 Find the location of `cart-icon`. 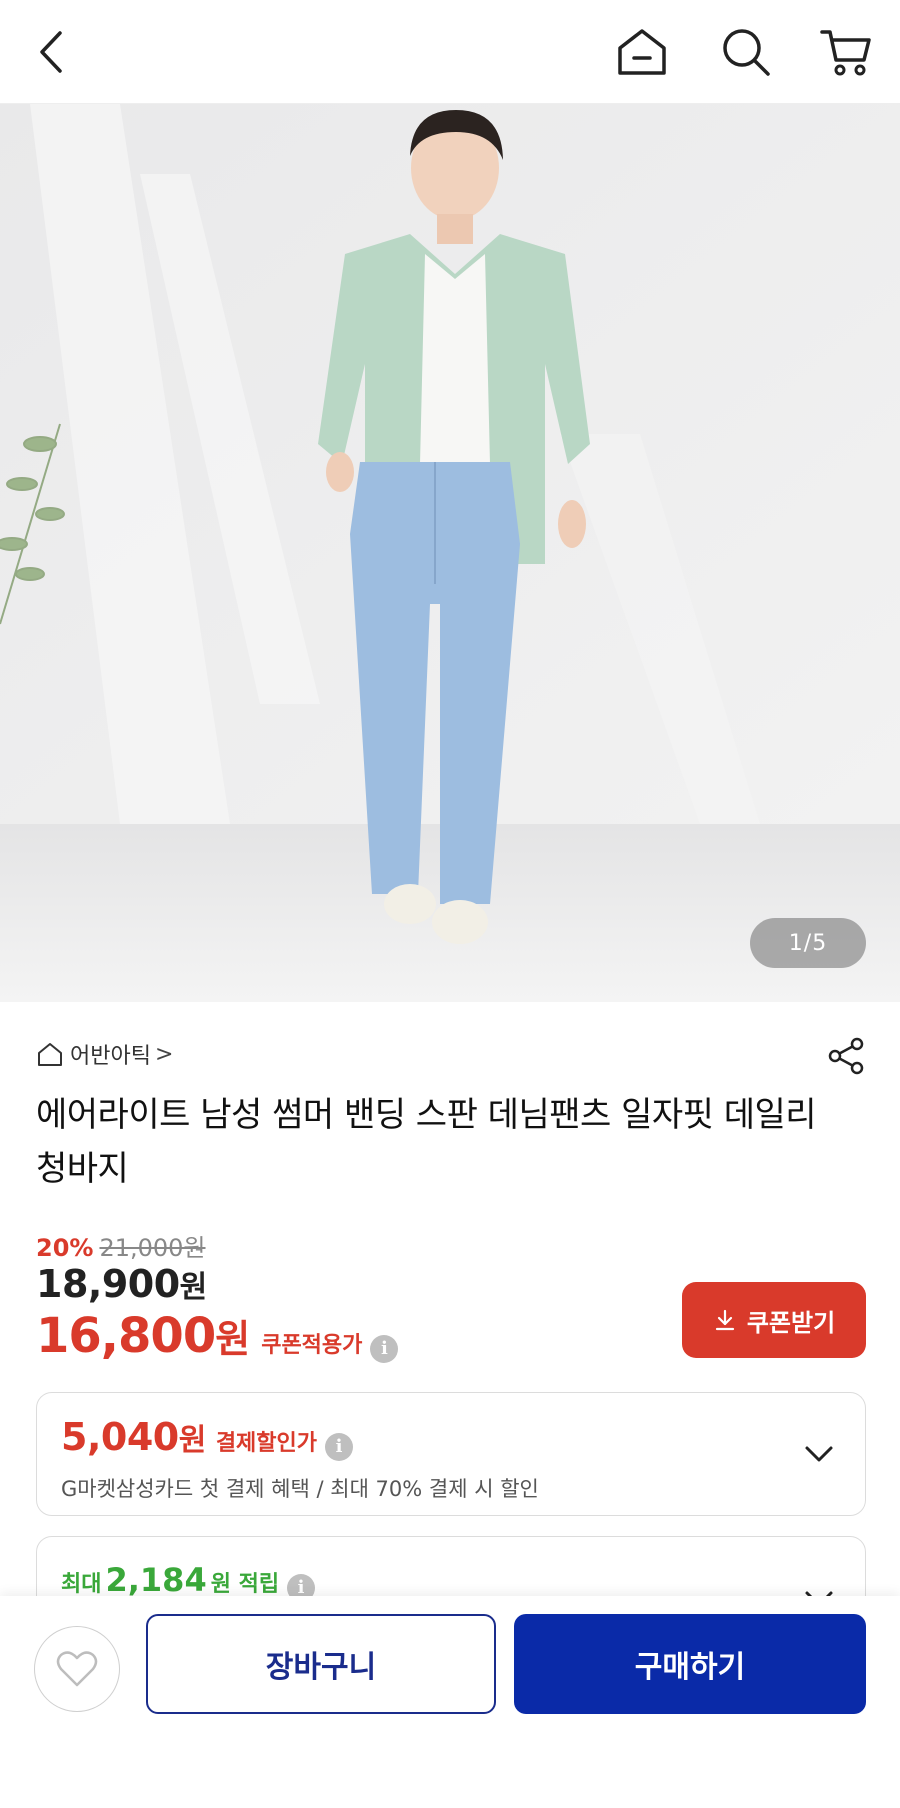

cart-icon is located at coordinates (845, 53).